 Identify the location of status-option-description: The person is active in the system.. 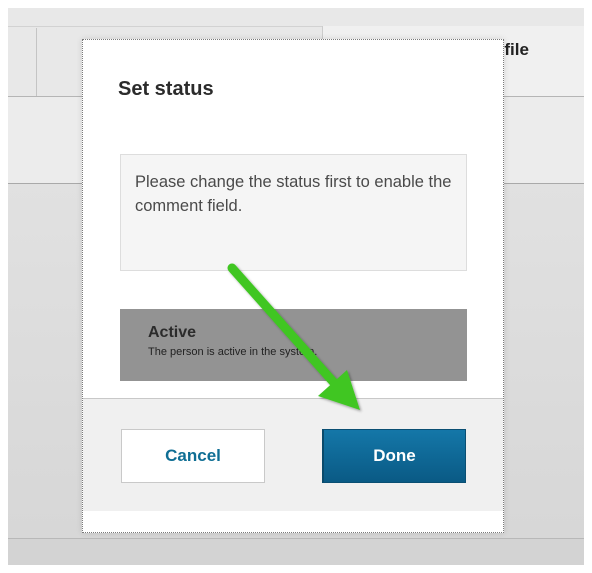
(233, 352).